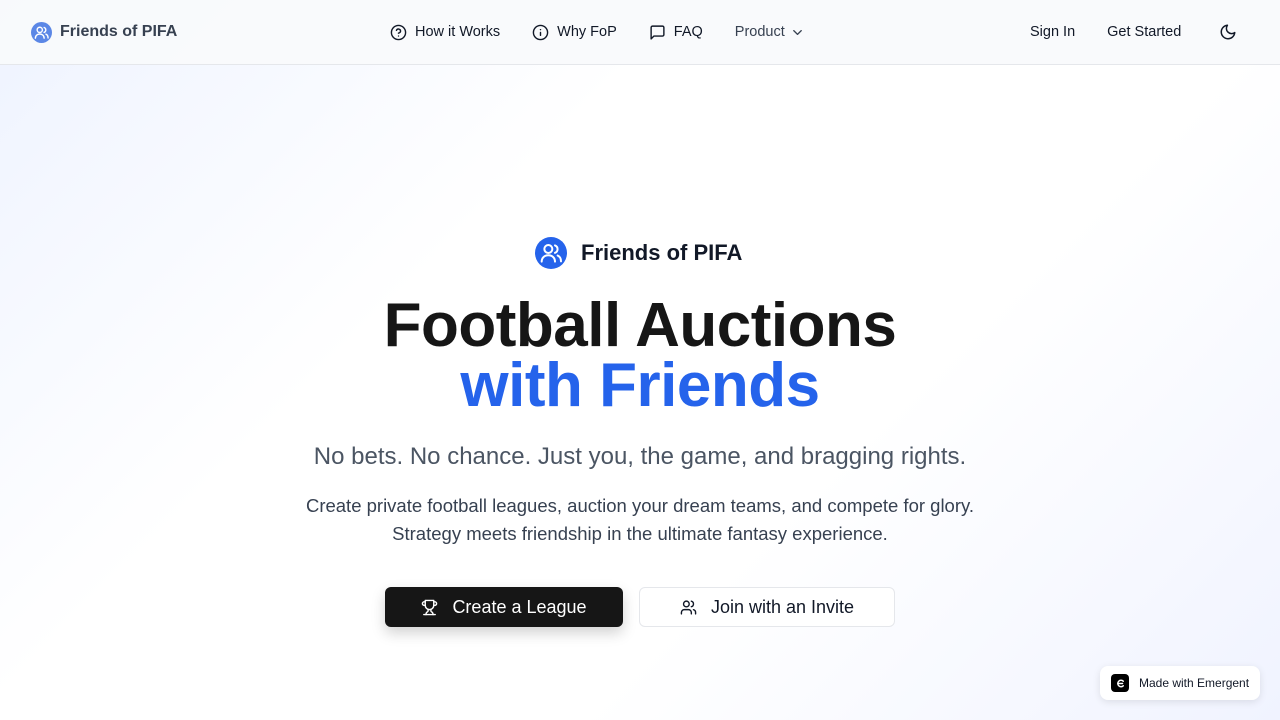  What do you see at coordinates (519, 606) in the screenshot?
I see `create-league-label: Create a League` at bounding box center [519, 606].